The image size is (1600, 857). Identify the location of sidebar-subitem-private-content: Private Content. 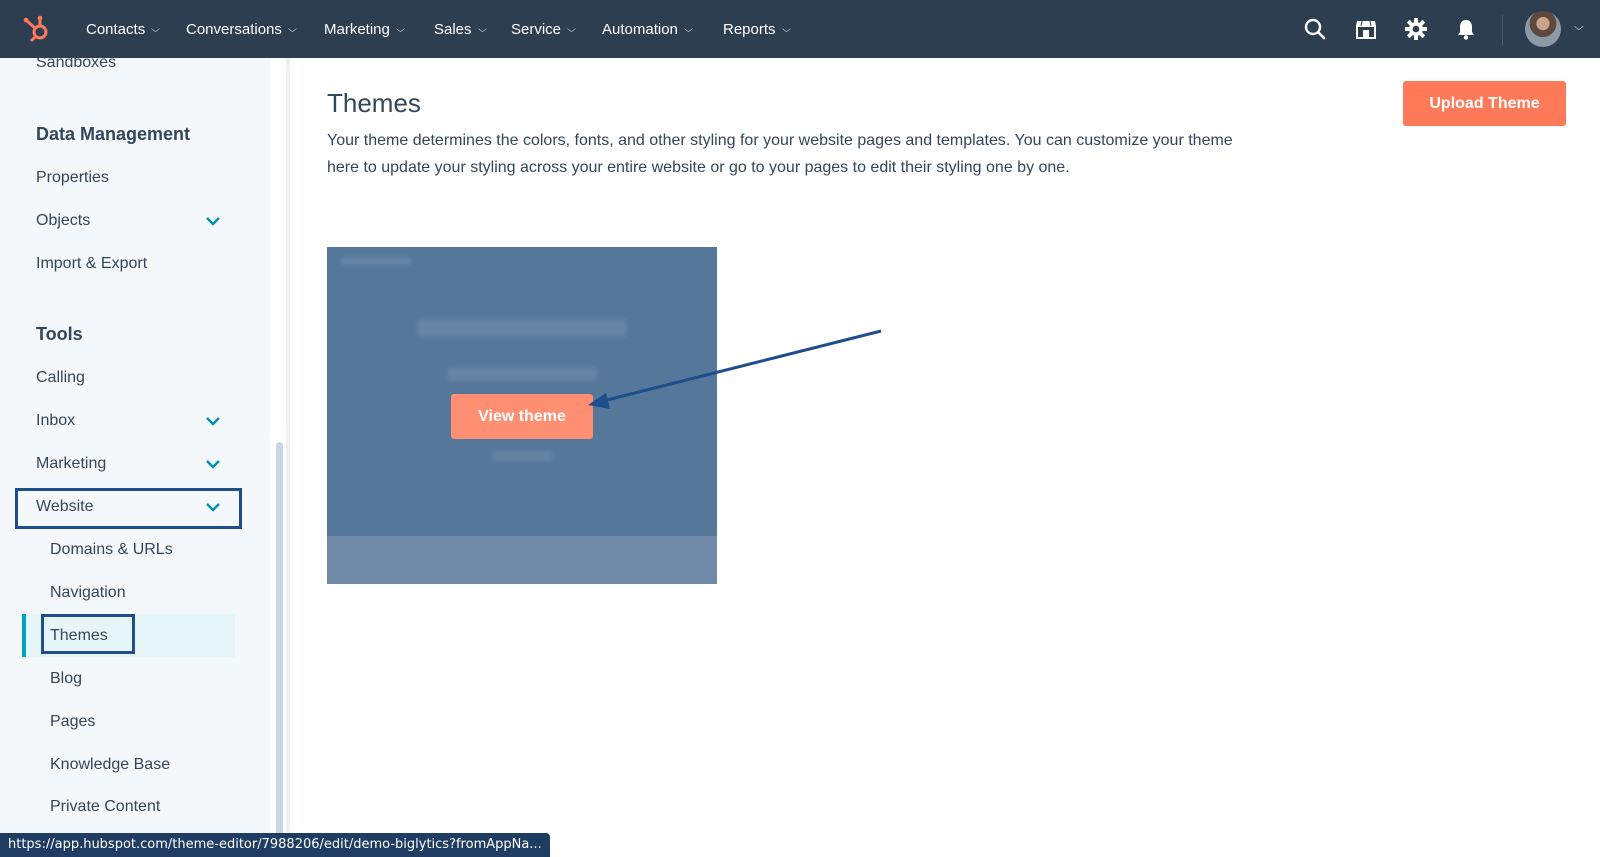
(105, 807).